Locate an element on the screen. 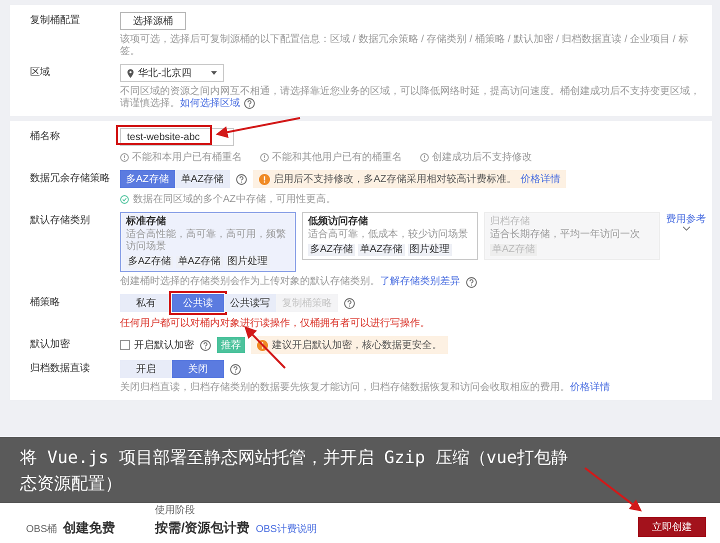 This screenshot has height=543, width=720. checkbox is located at coordinates (125, 345).